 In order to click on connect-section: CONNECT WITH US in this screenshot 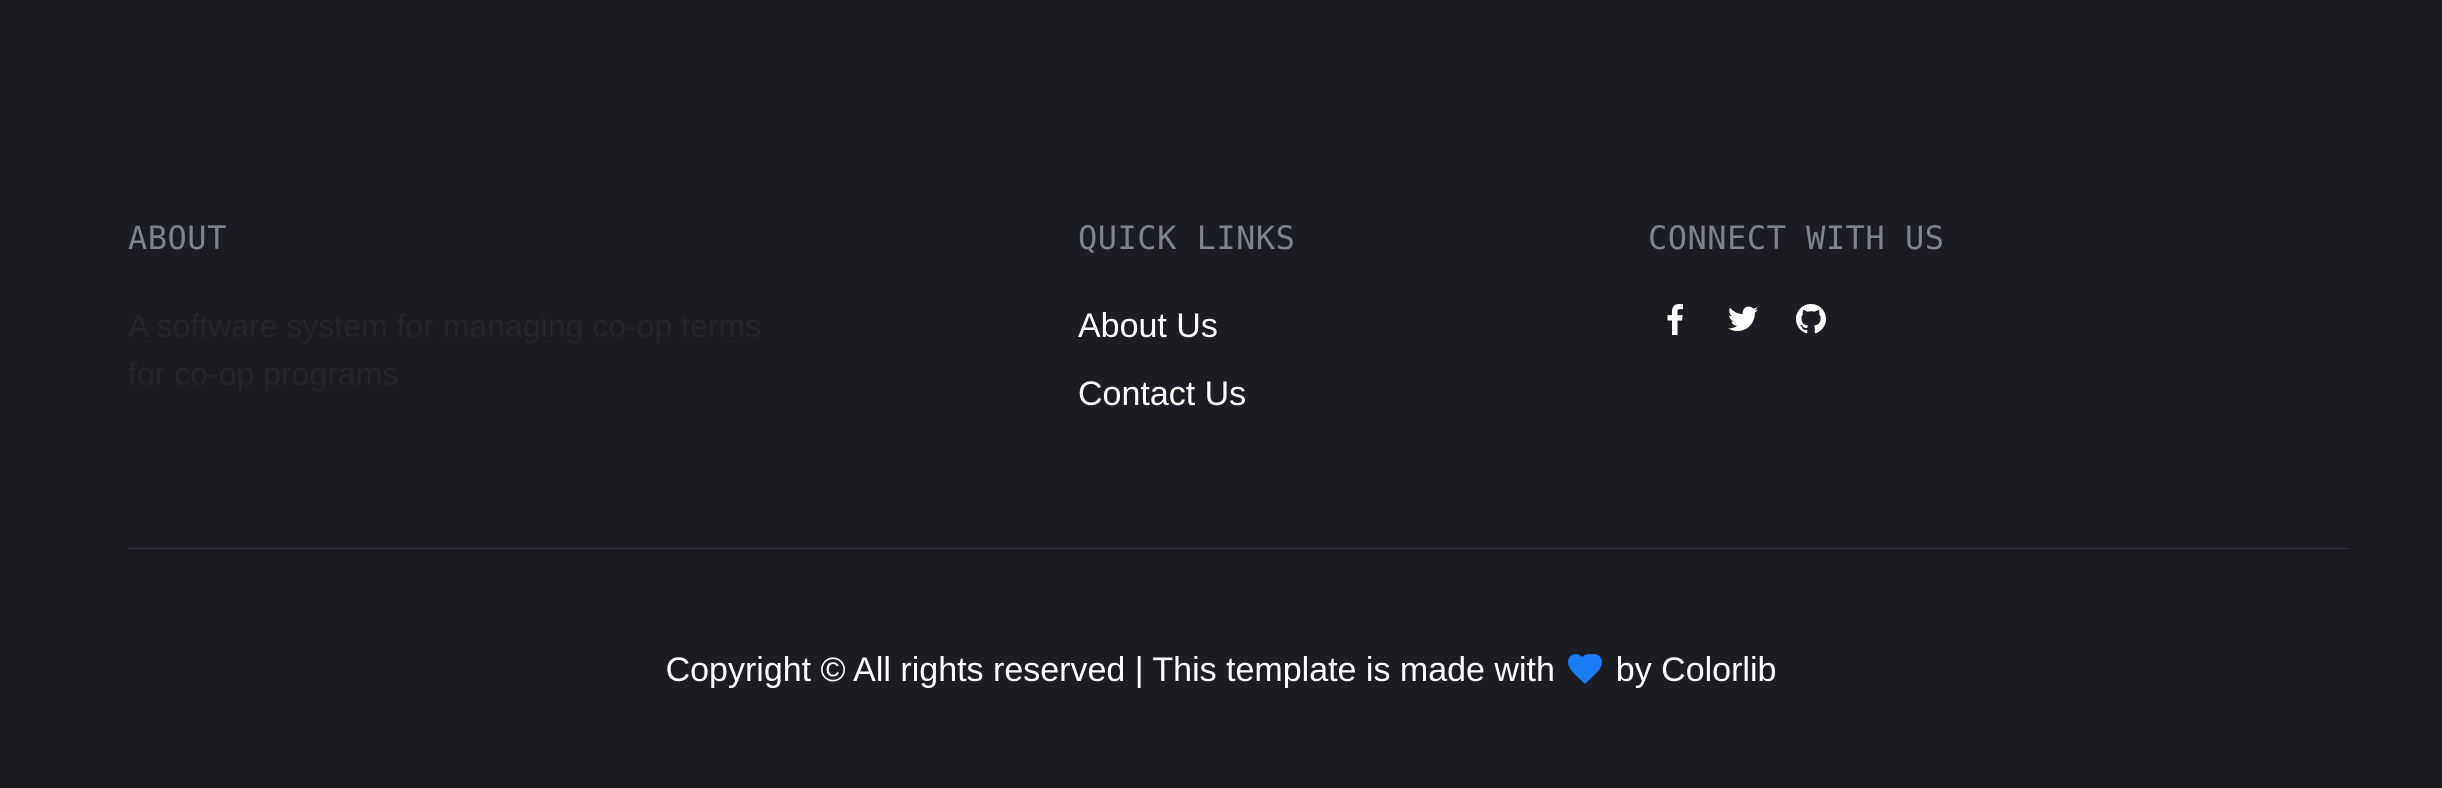, I will do `click(1898, 275)`.